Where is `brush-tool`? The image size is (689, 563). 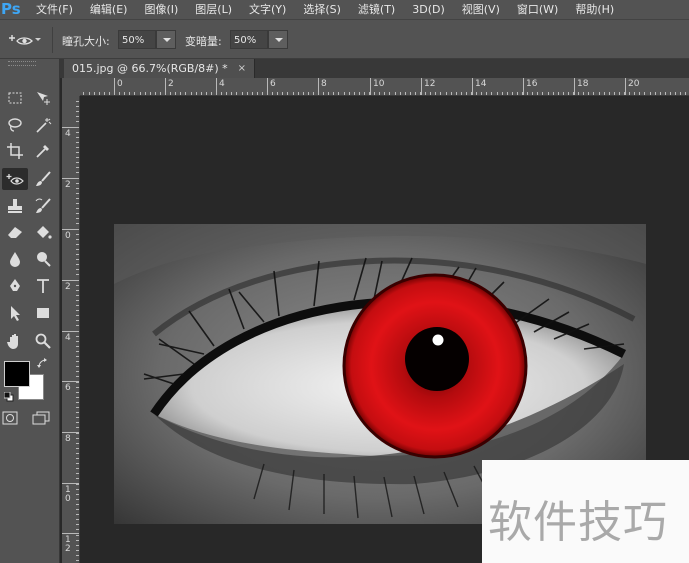
brush-tool is located at coordinates (43, 179).